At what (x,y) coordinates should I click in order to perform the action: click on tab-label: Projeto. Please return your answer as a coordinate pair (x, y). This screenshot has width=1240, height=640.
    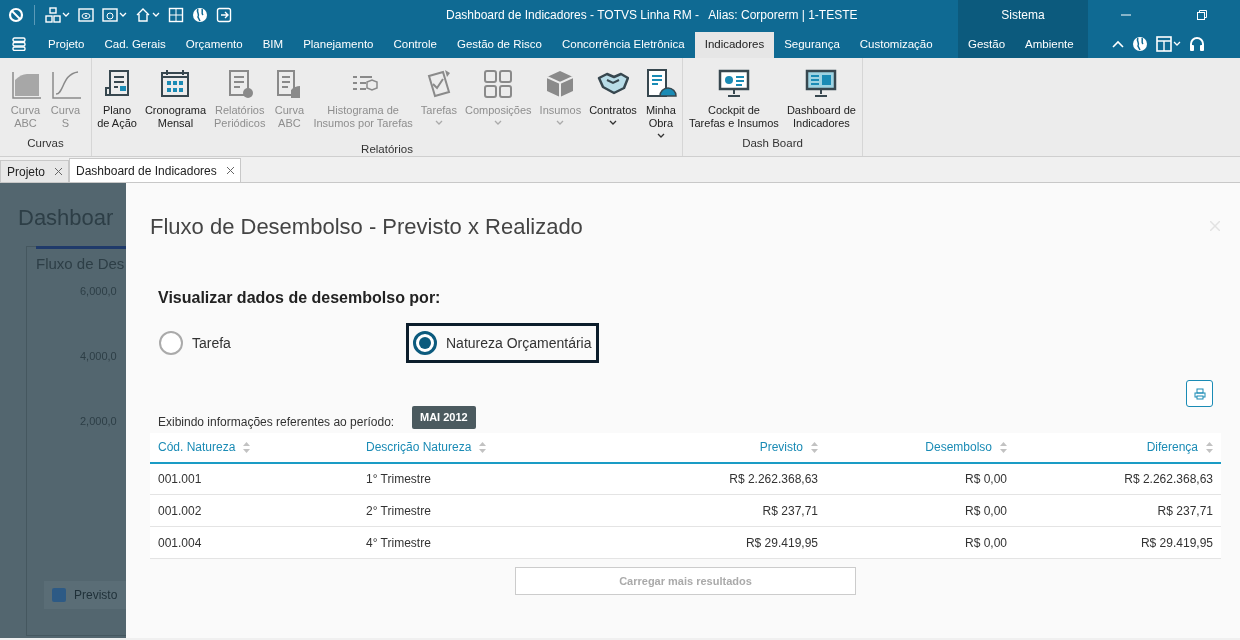
    Looking at the image, I should click on (26, 172).